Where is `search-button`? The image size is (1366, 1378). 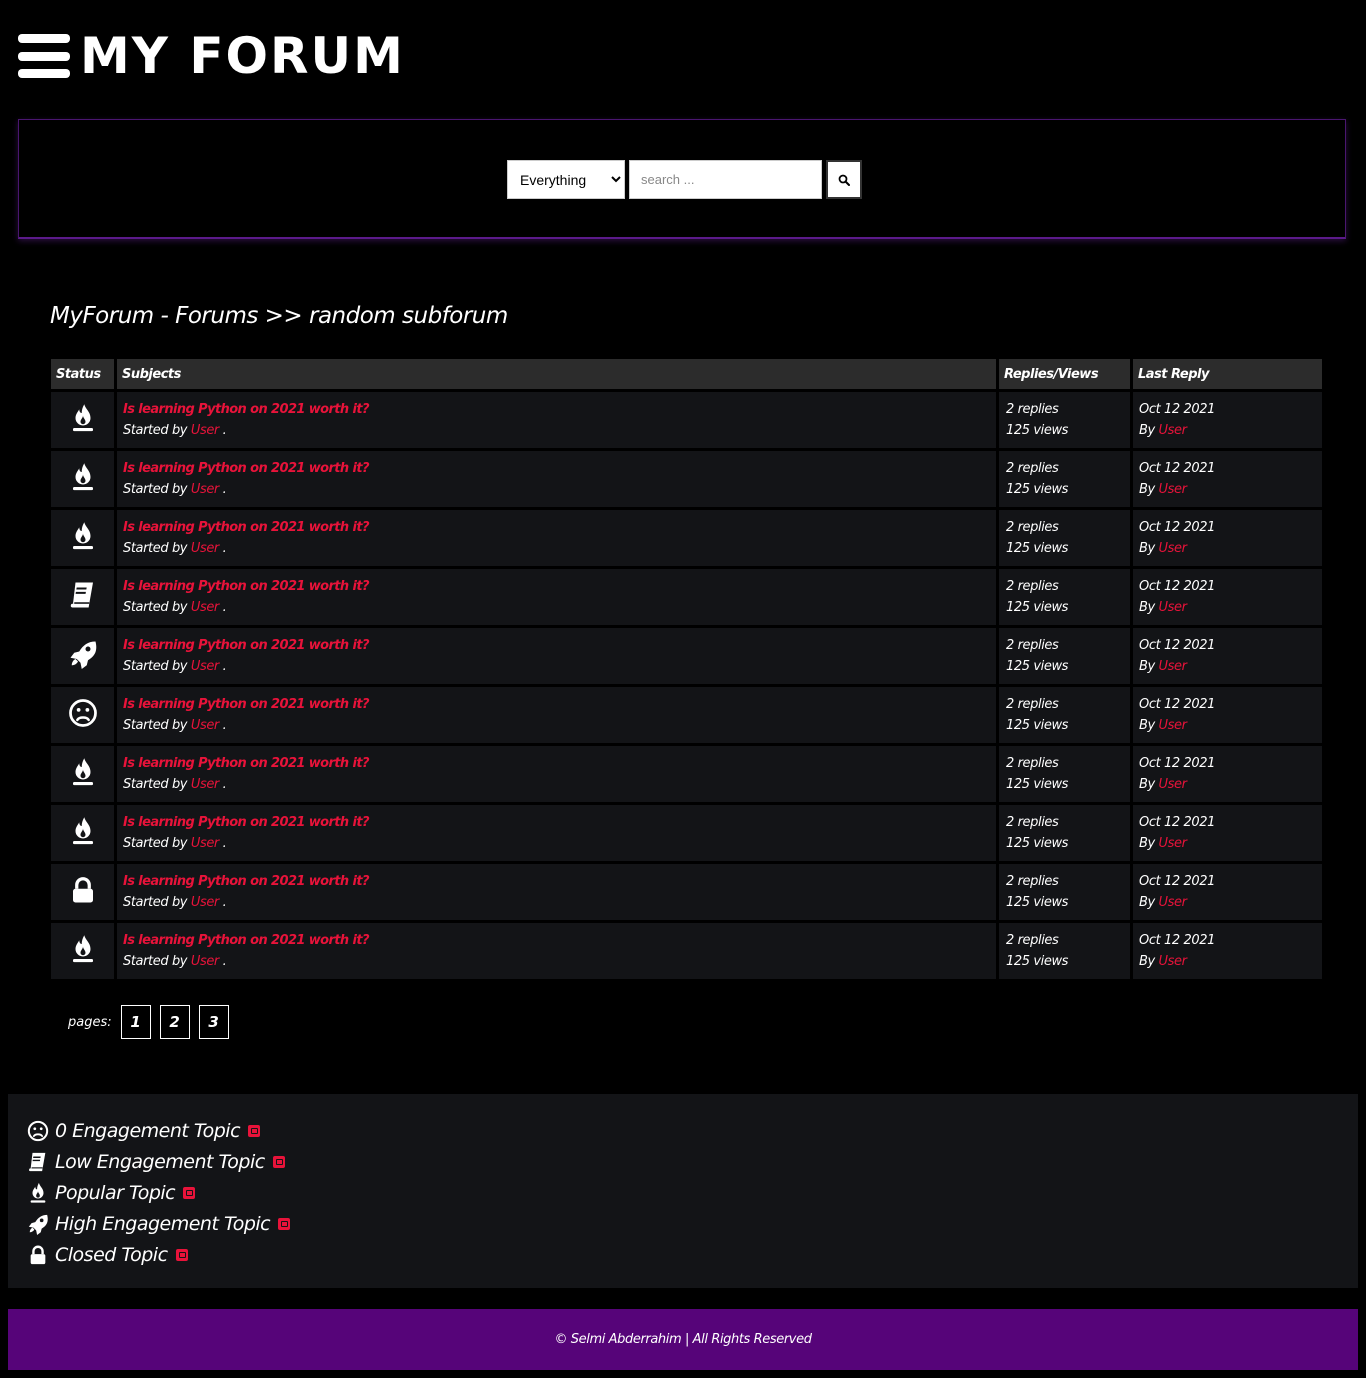 search-button is located at coordinates (844, 179).